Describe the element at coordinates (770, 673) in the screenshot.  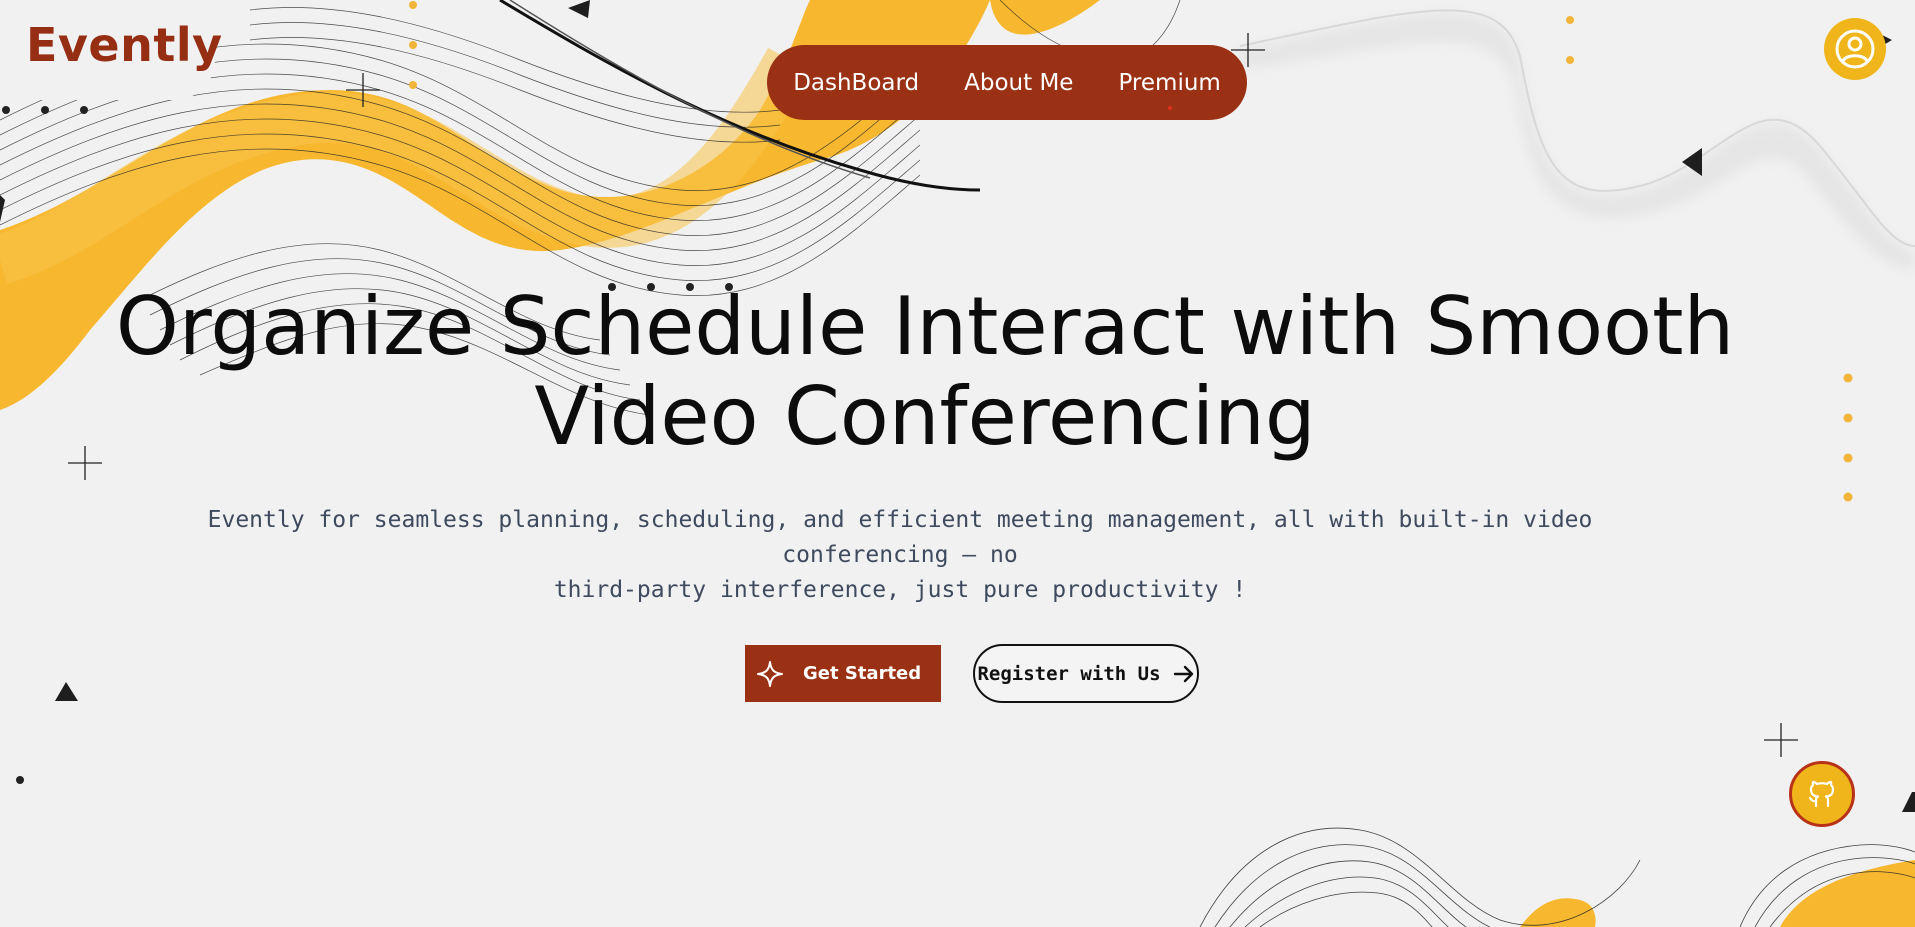
I see `sparkle-icon` at that location.